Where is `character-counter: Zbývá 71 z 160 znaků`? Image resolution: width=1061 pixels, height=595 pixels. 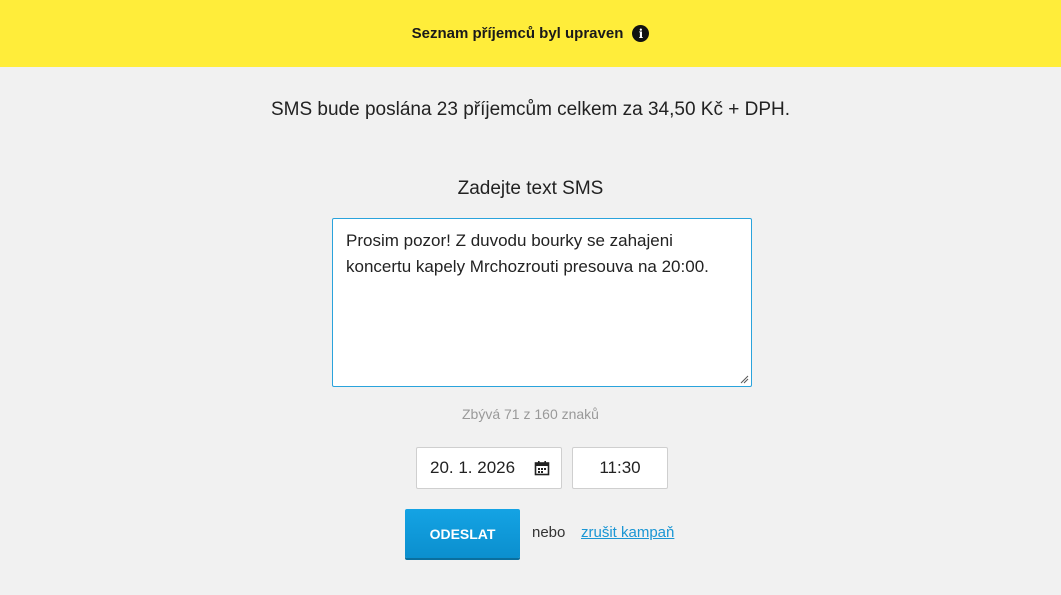 character-counter: Zbývá 71 z 160 znaků is located at coordinates (530, 414).